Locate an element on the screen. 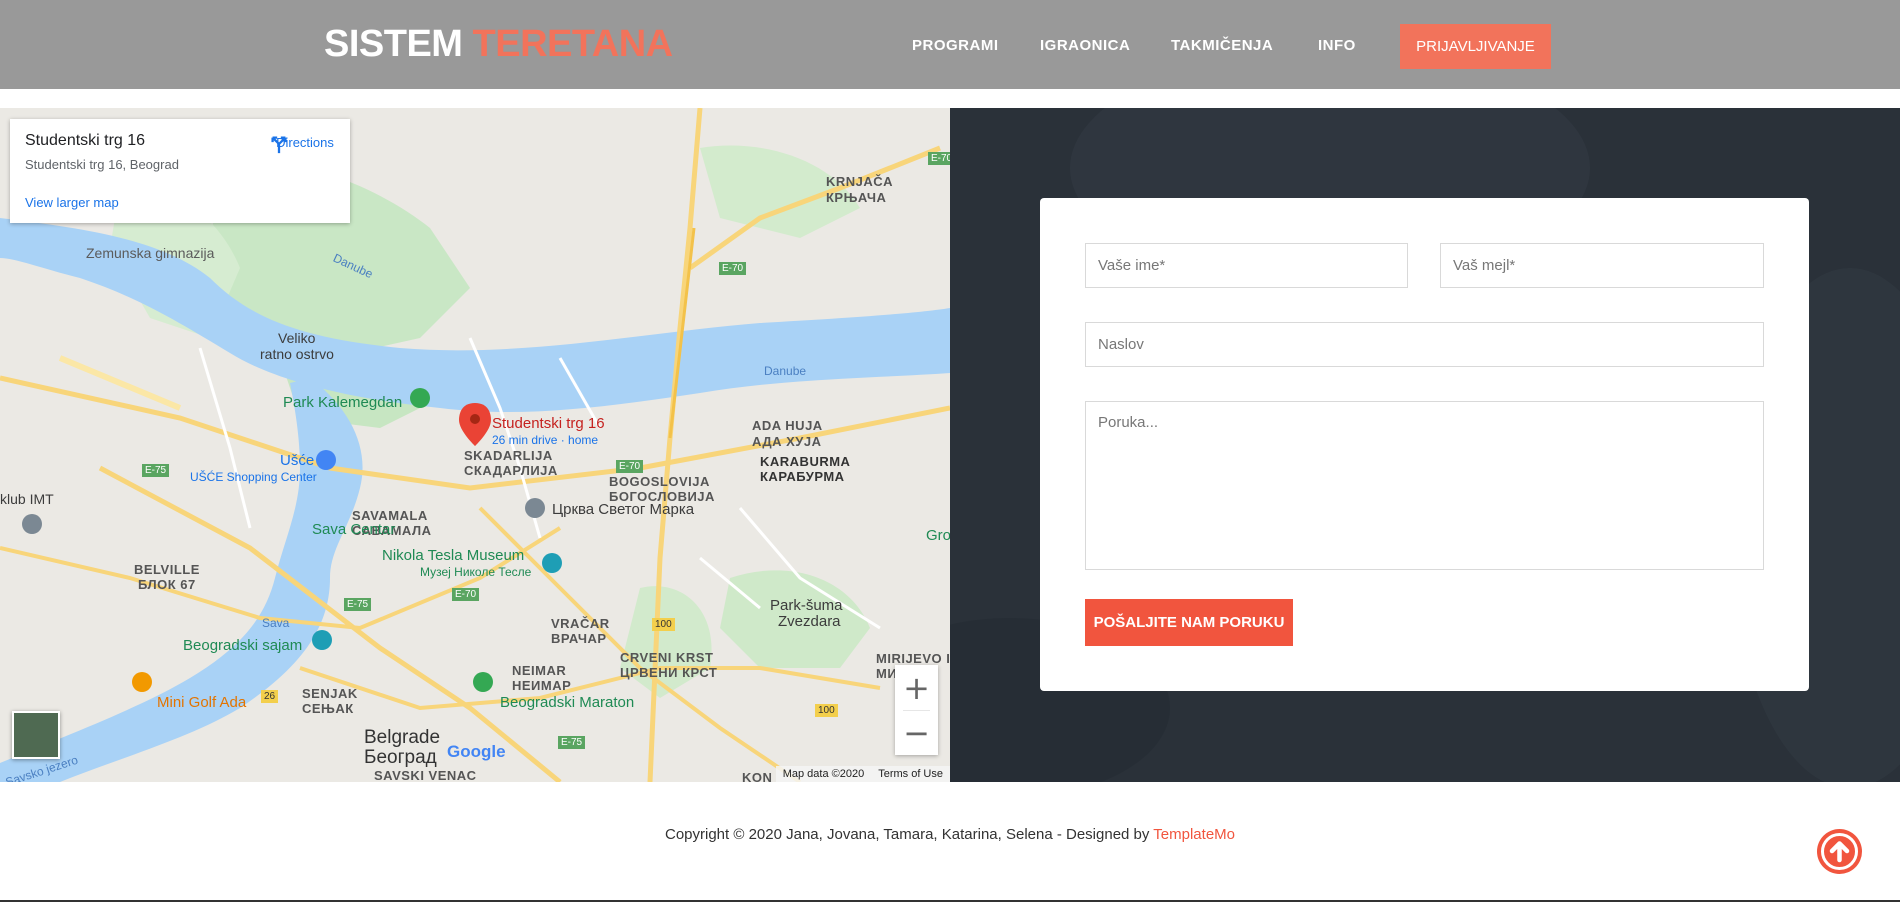 This screenshot has width=1900, height=902. map-label-senjak-1: SENJAK is located at coordinates (330, 693).